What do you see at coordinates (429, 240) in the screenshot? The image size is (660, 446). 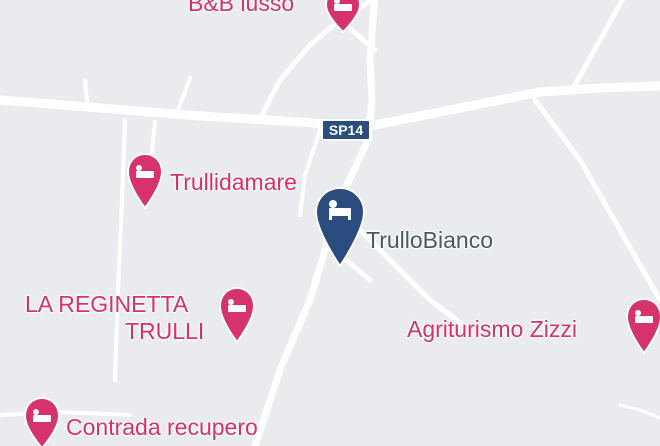 I see `place-label-trullobianco: TrulloBianco` at bounding box center [429, 240].